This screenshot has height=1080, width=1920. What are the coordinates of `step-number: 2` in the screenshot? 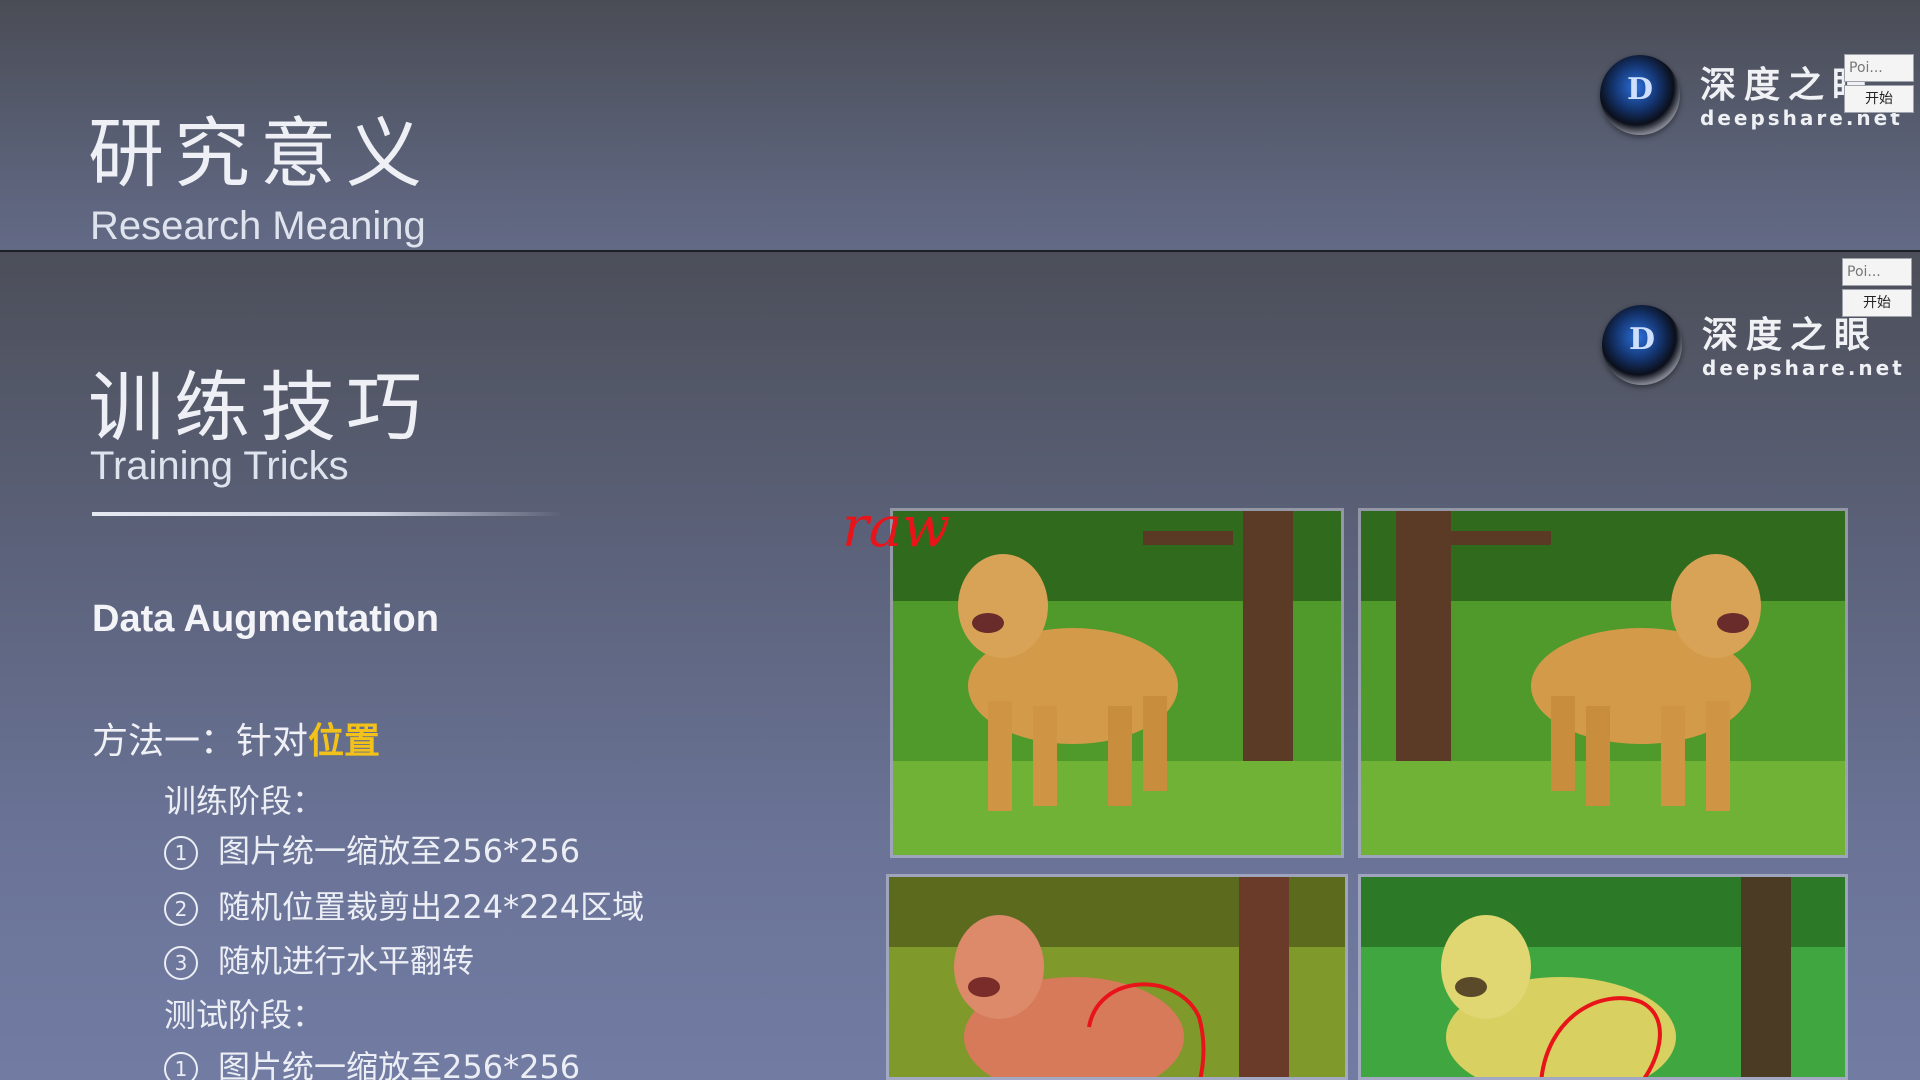 It's located at (181, 909).